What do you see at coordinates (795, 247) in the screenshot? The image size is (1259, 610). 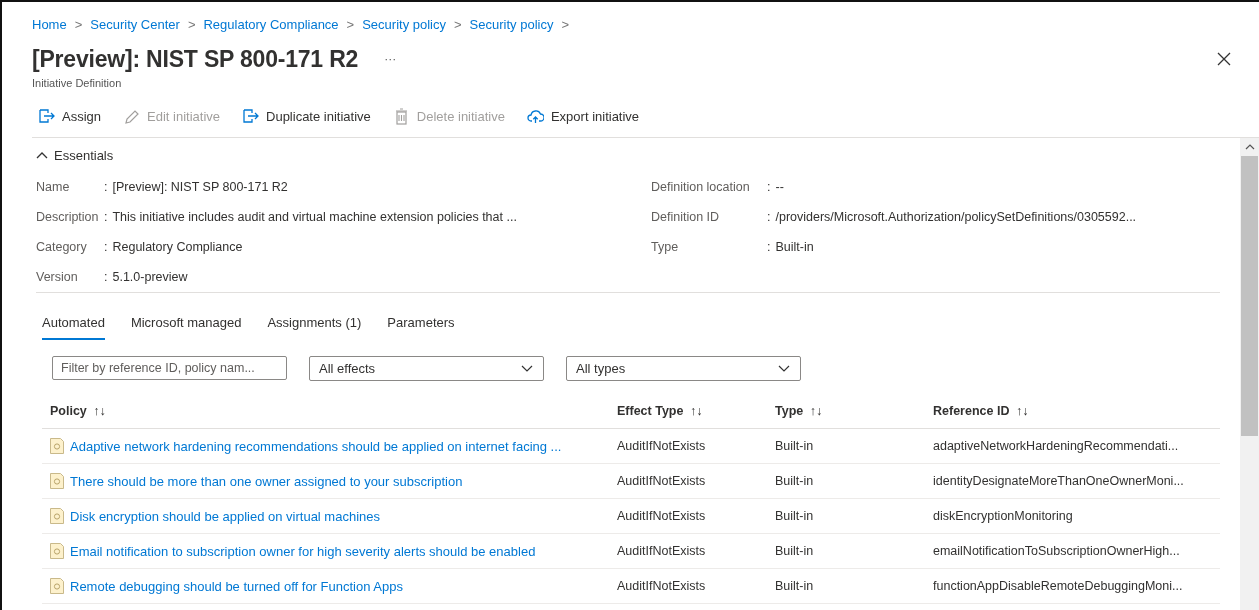 I see `field-value: Built-in` at bounding box center [795, 247].